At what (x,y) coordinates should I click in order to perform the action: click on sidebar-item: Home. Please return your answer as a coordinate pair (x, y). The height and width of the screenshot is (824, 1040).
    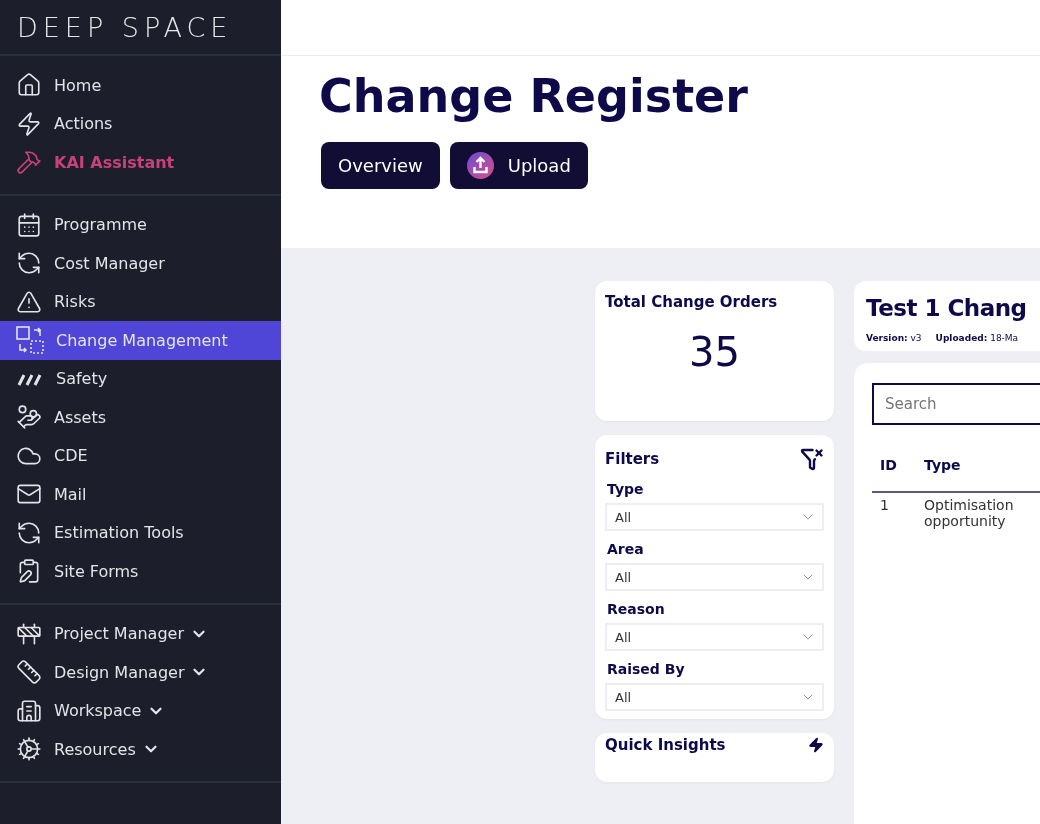
    Looking at the image, I should click on (140, 85).